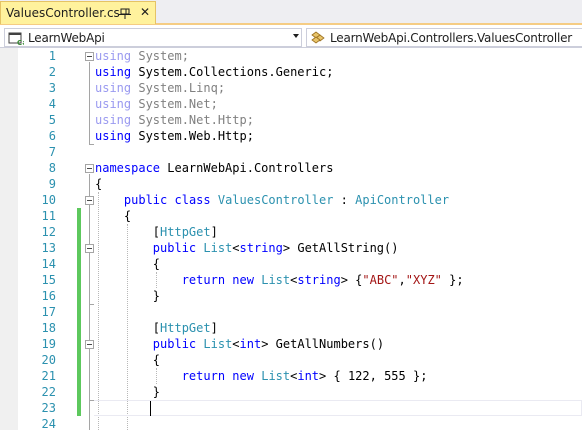 The width and height of the screenshot is (582, 430). Describe the element at coordinates (9, 239) in the screenshot. I see `indicator-margin` at that location.